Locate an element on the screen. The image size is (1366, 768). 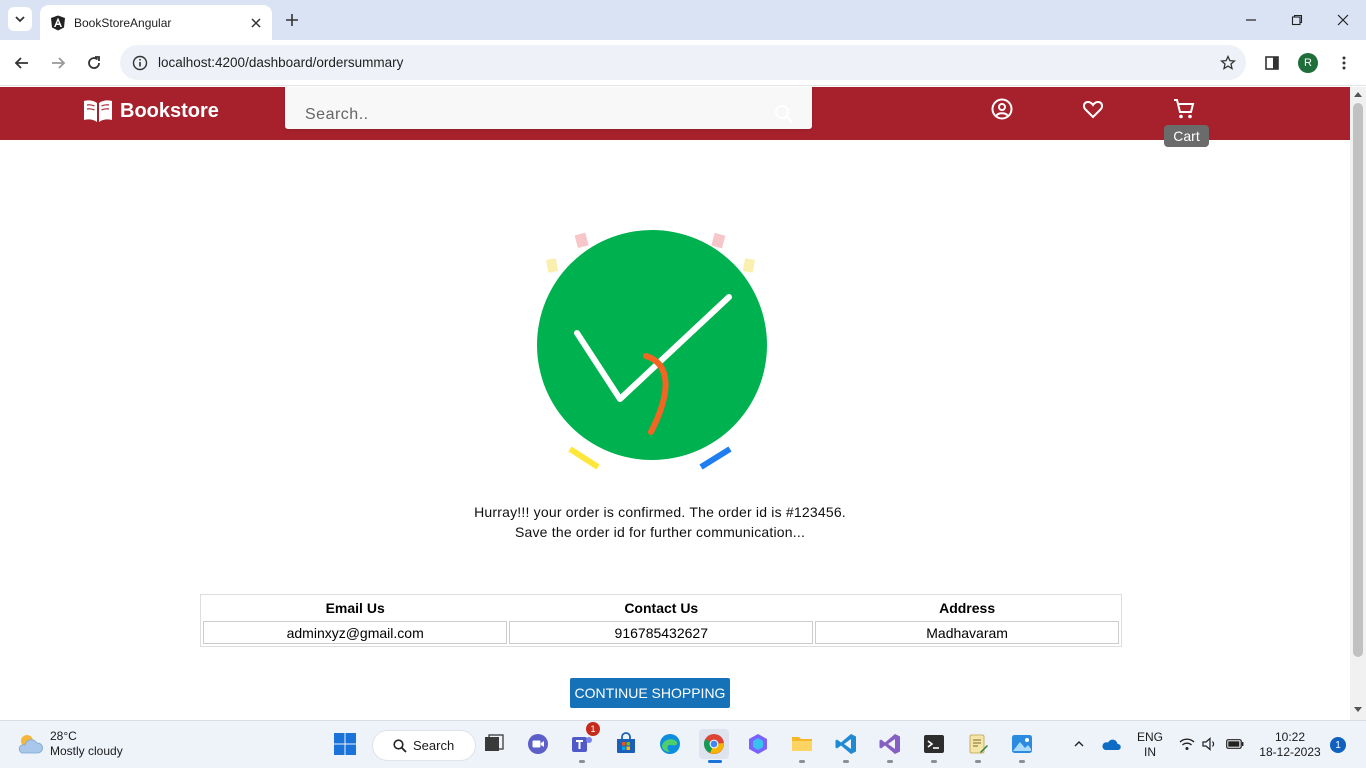
scroll-up-arrow-icon is located at coordinates (1358, 94).